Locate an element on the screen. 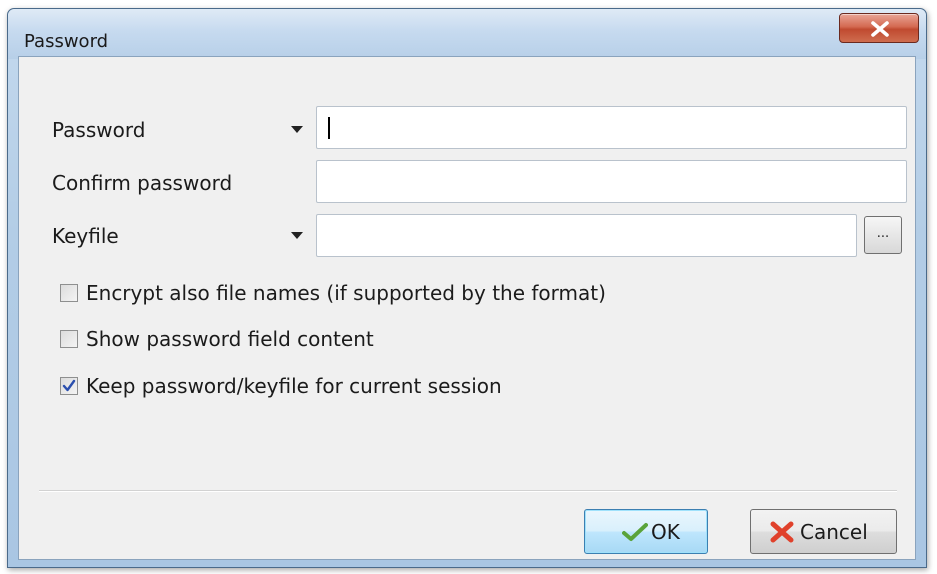 This screenshot has width=937, height=574. keep-password-checkbox is located at coordinates (69, 386).